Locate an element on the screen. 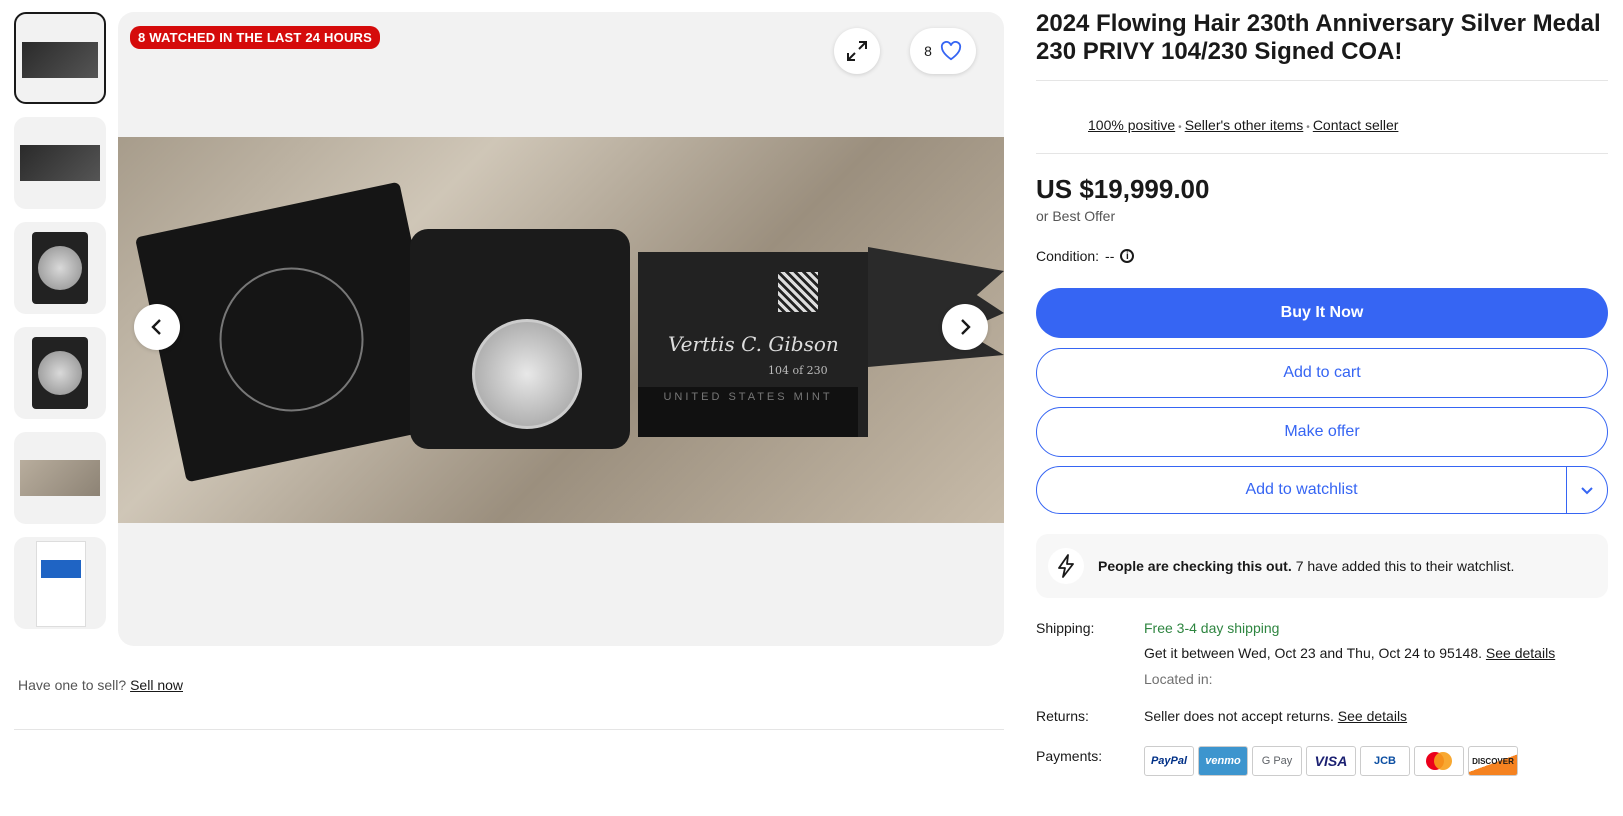 Image resolution: width=1623 pixels, height=816 pixels. mint-label: UNITED STATES MINT is located at coordinates (748, 397).